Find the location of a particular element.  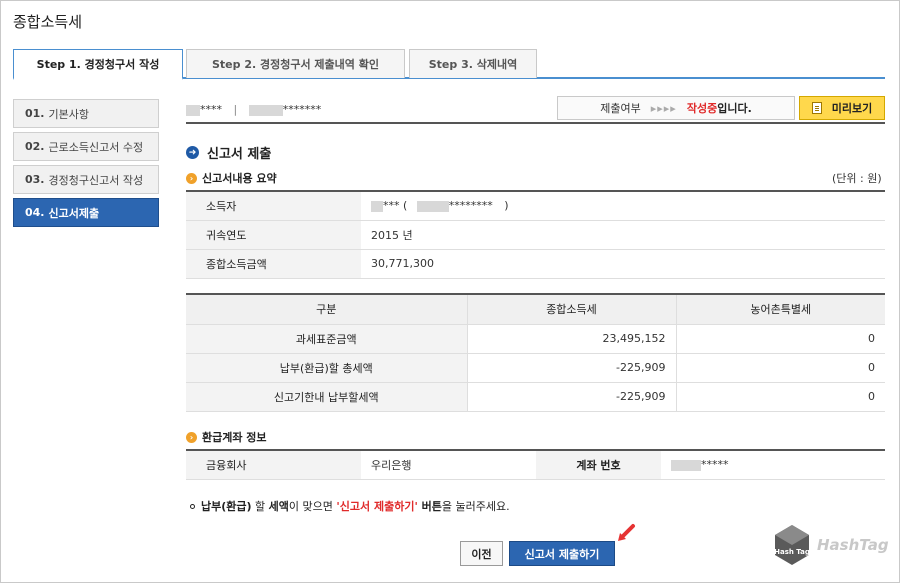

bank-value: 우리은행 is located at coordinates (448, 465).